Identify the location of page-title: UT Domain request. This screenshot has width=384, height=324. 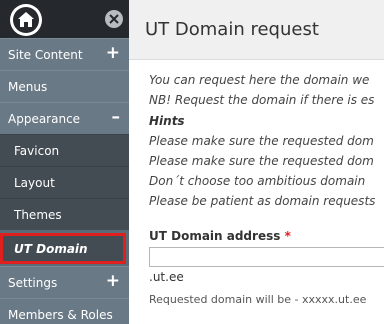
(232, 29).